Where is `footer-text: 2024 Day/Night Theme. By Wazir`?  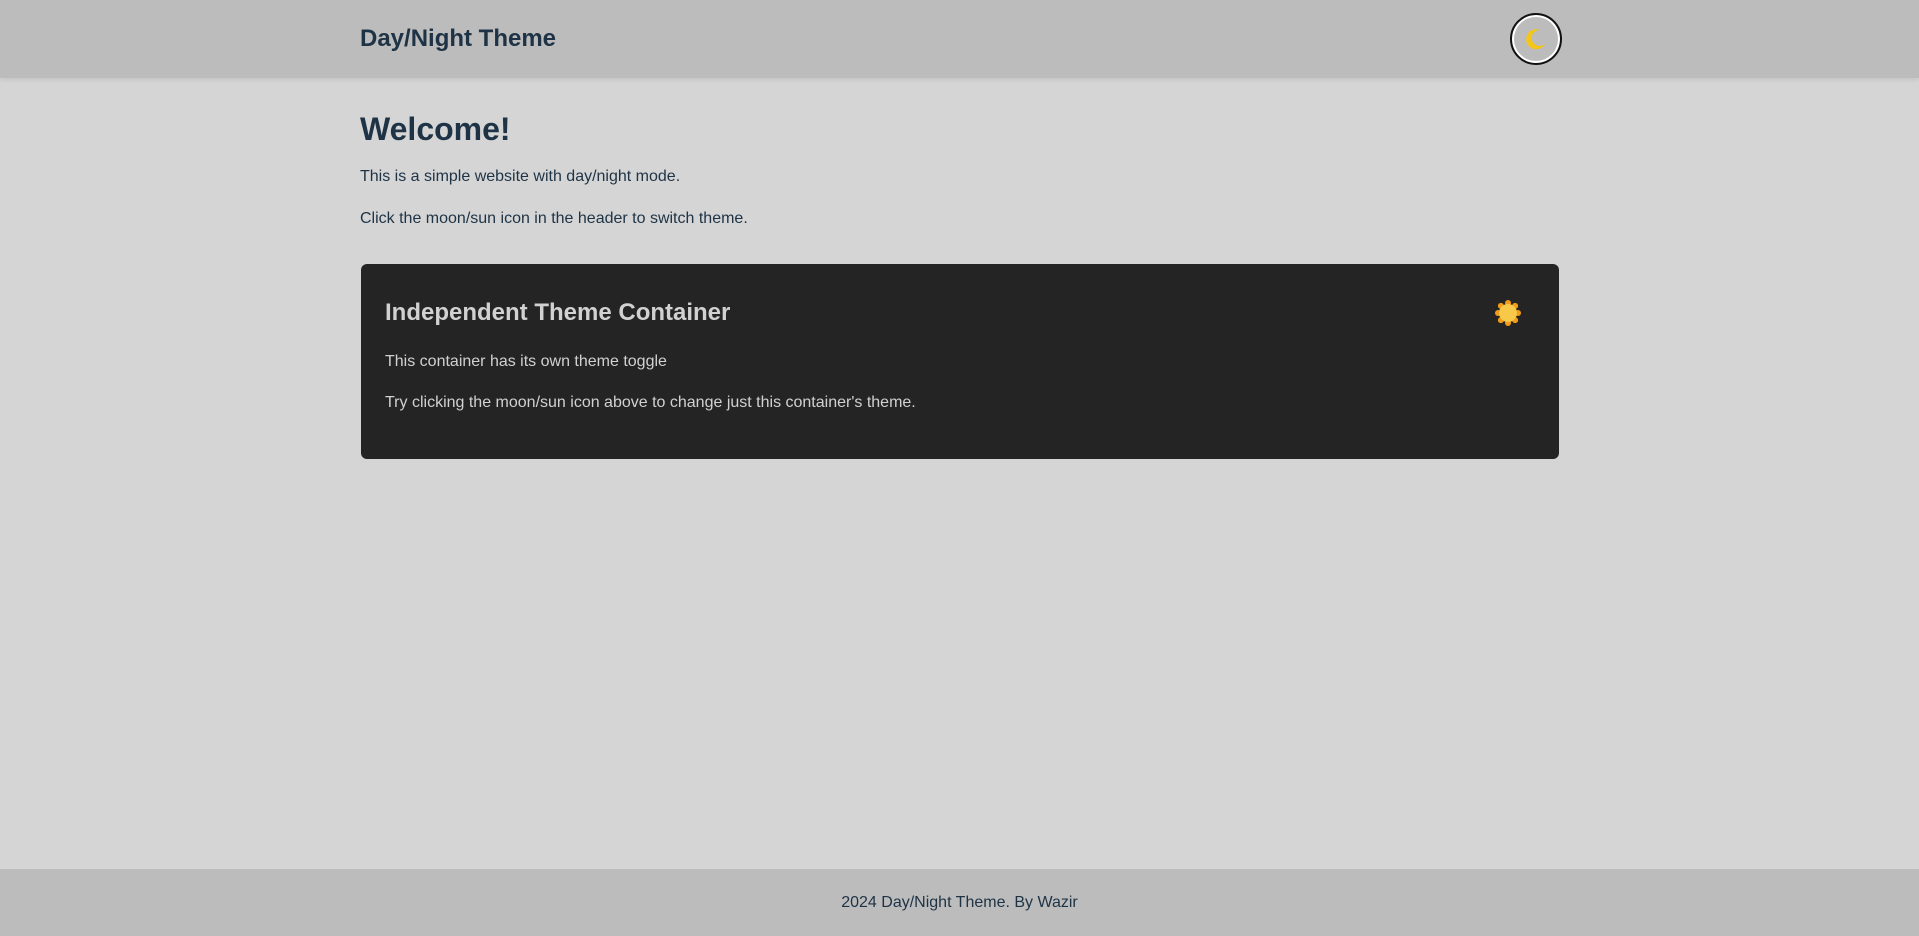 footer-text: 2024 Day/Night Theme. By Wazir is located at coordinates (959, 902).